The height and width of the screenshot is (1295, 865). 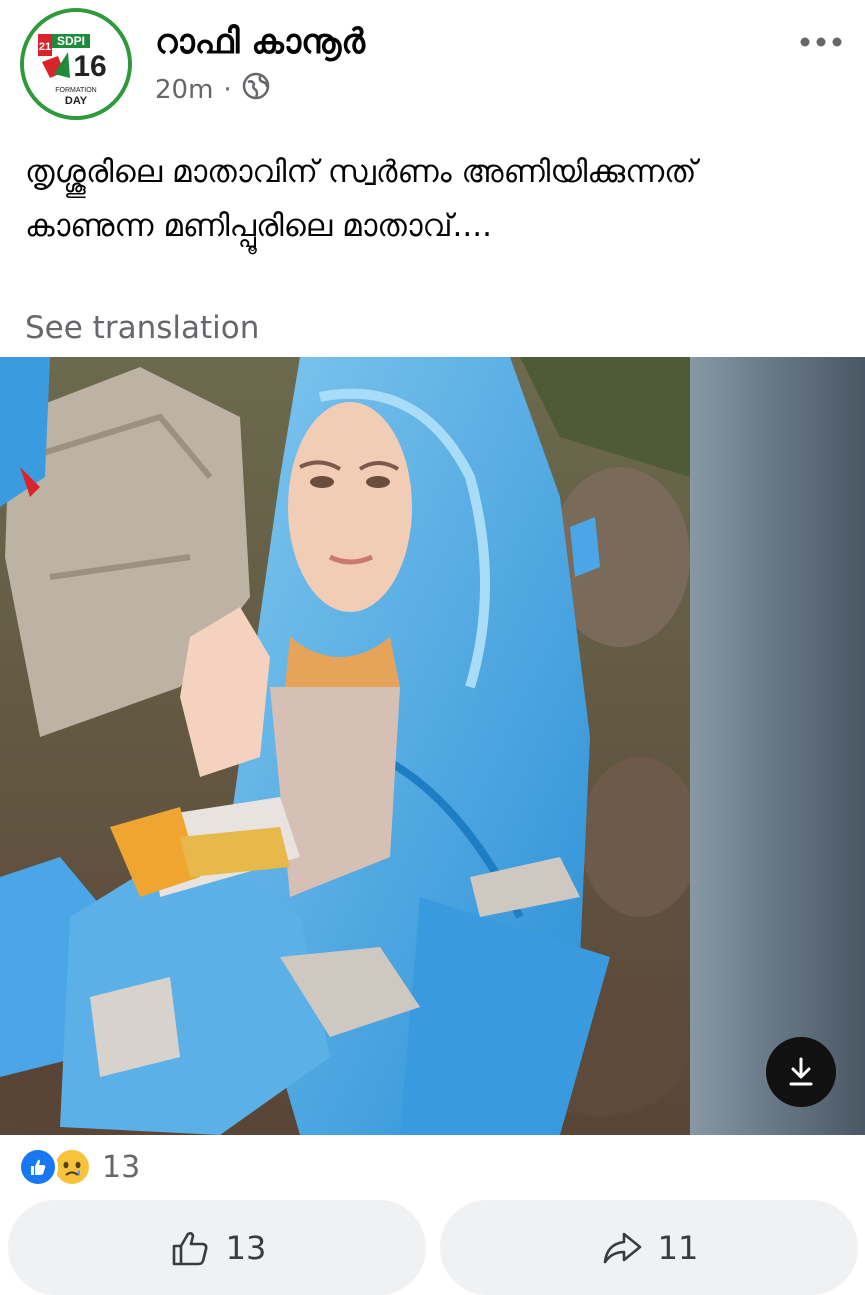 I want to click on see-translation-link: See translation, so click(x=142, y=328).